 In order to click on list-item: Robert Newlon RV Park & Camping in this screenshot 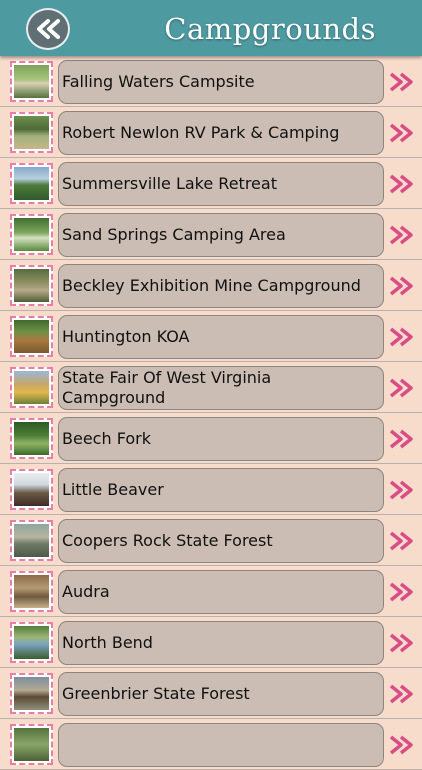, I will do `click(211, 132)`.